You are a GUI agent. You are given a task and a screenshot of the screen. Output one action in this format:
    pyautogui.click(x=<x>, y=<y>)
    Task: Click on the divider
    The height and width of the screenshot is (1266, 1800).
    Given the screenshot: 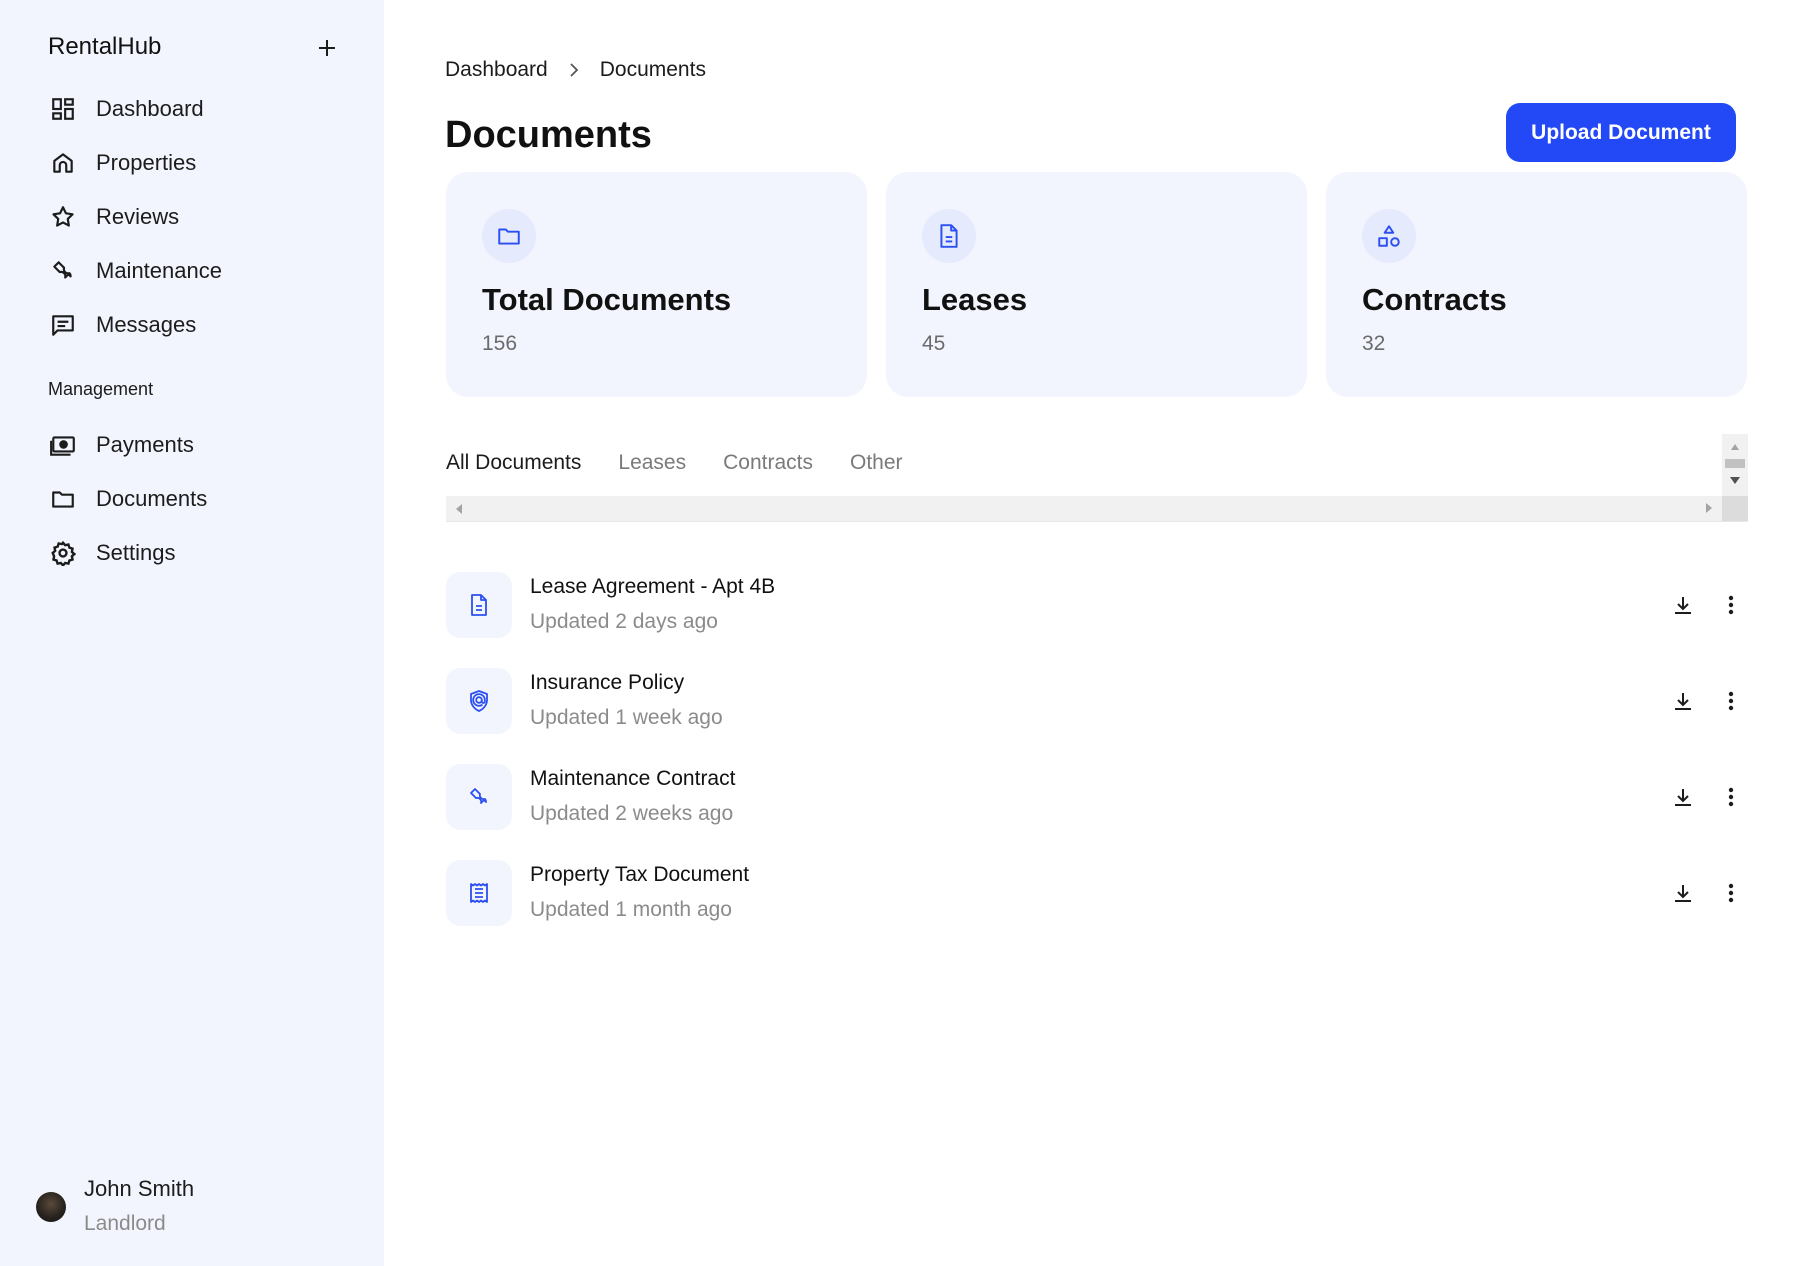 What is the action you would take?
    pyautogui.click(x=1097, y=521)
    